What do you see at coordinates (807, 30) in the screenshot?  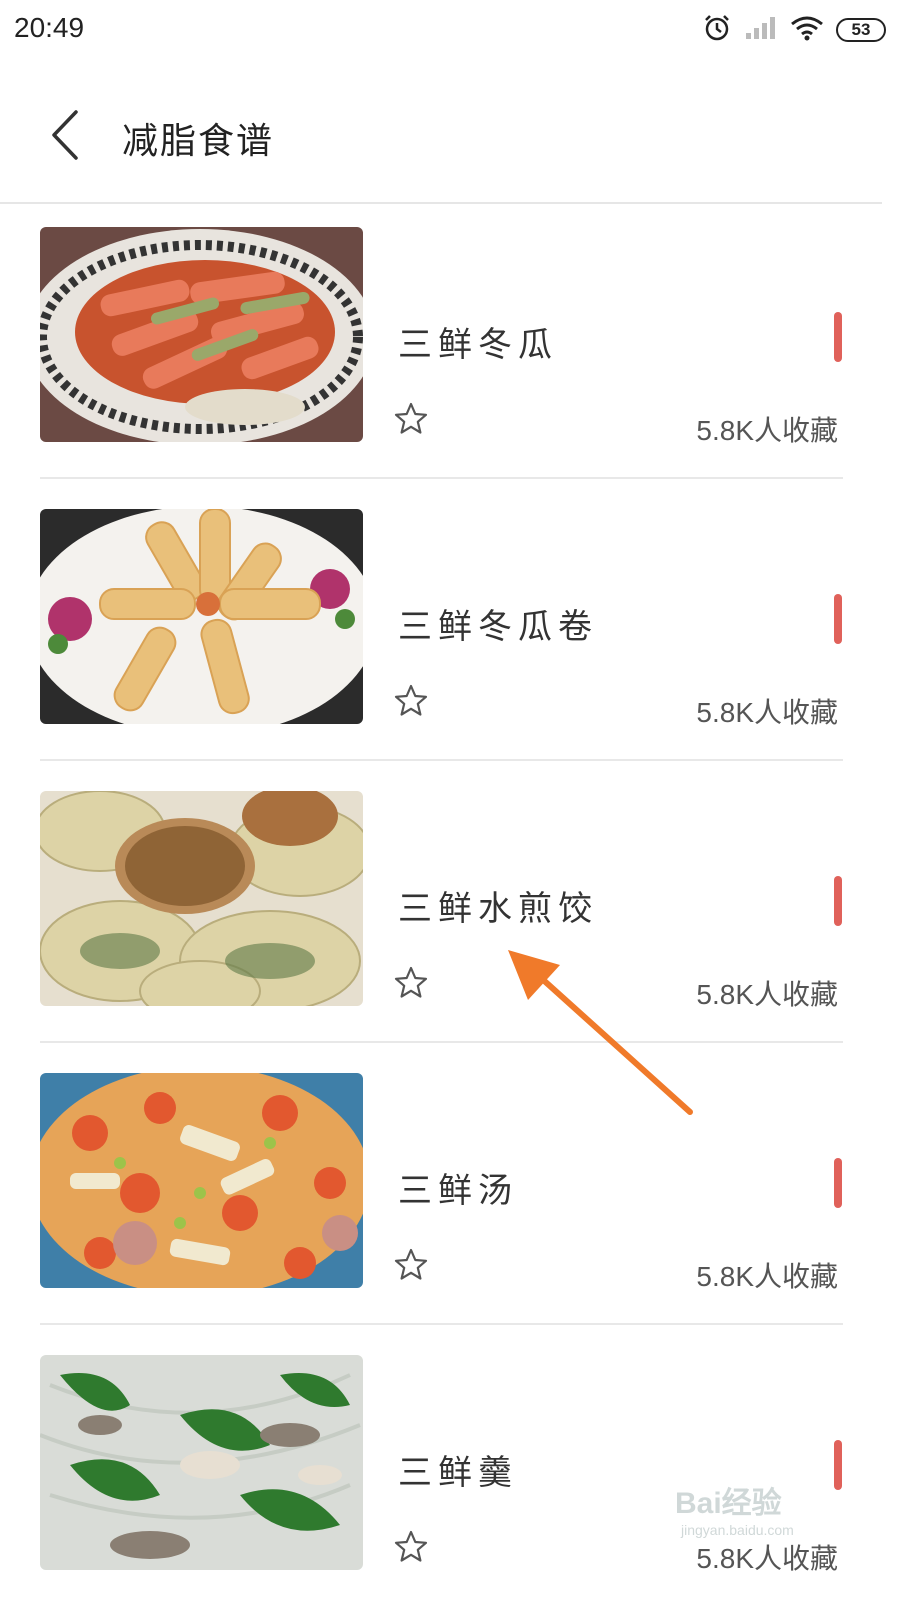 I see `wifi-icon` at bounding box center [807, 30].